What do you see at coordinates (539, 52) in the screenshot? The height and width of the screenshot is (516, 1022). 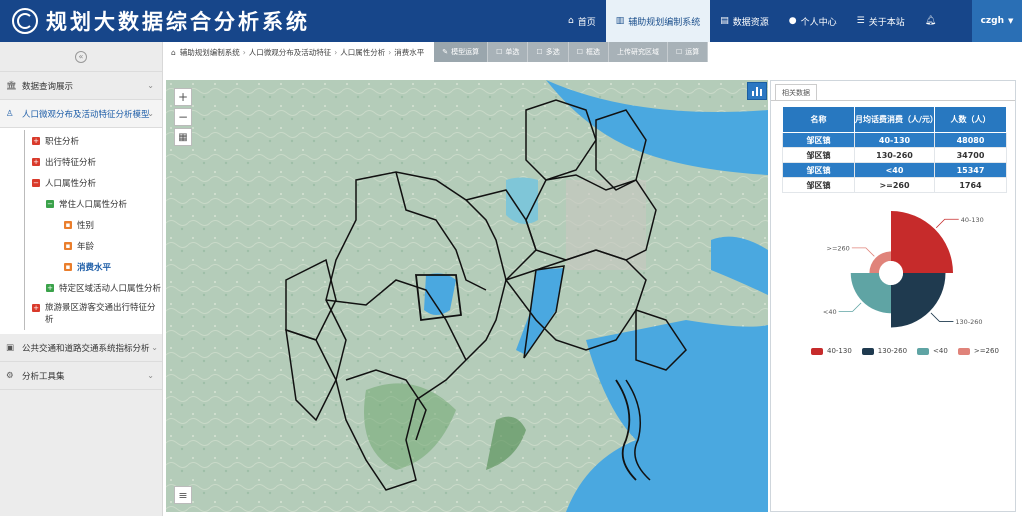 I see `checkbox-icon: ☐` at bounding box center [539, 52].